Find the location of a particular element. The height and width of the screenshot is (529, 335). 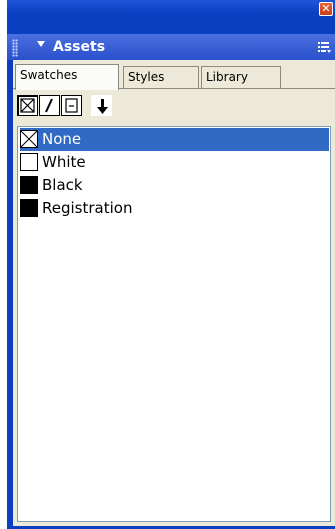

apply-arrow-icon is located at coordinates (102, 106).